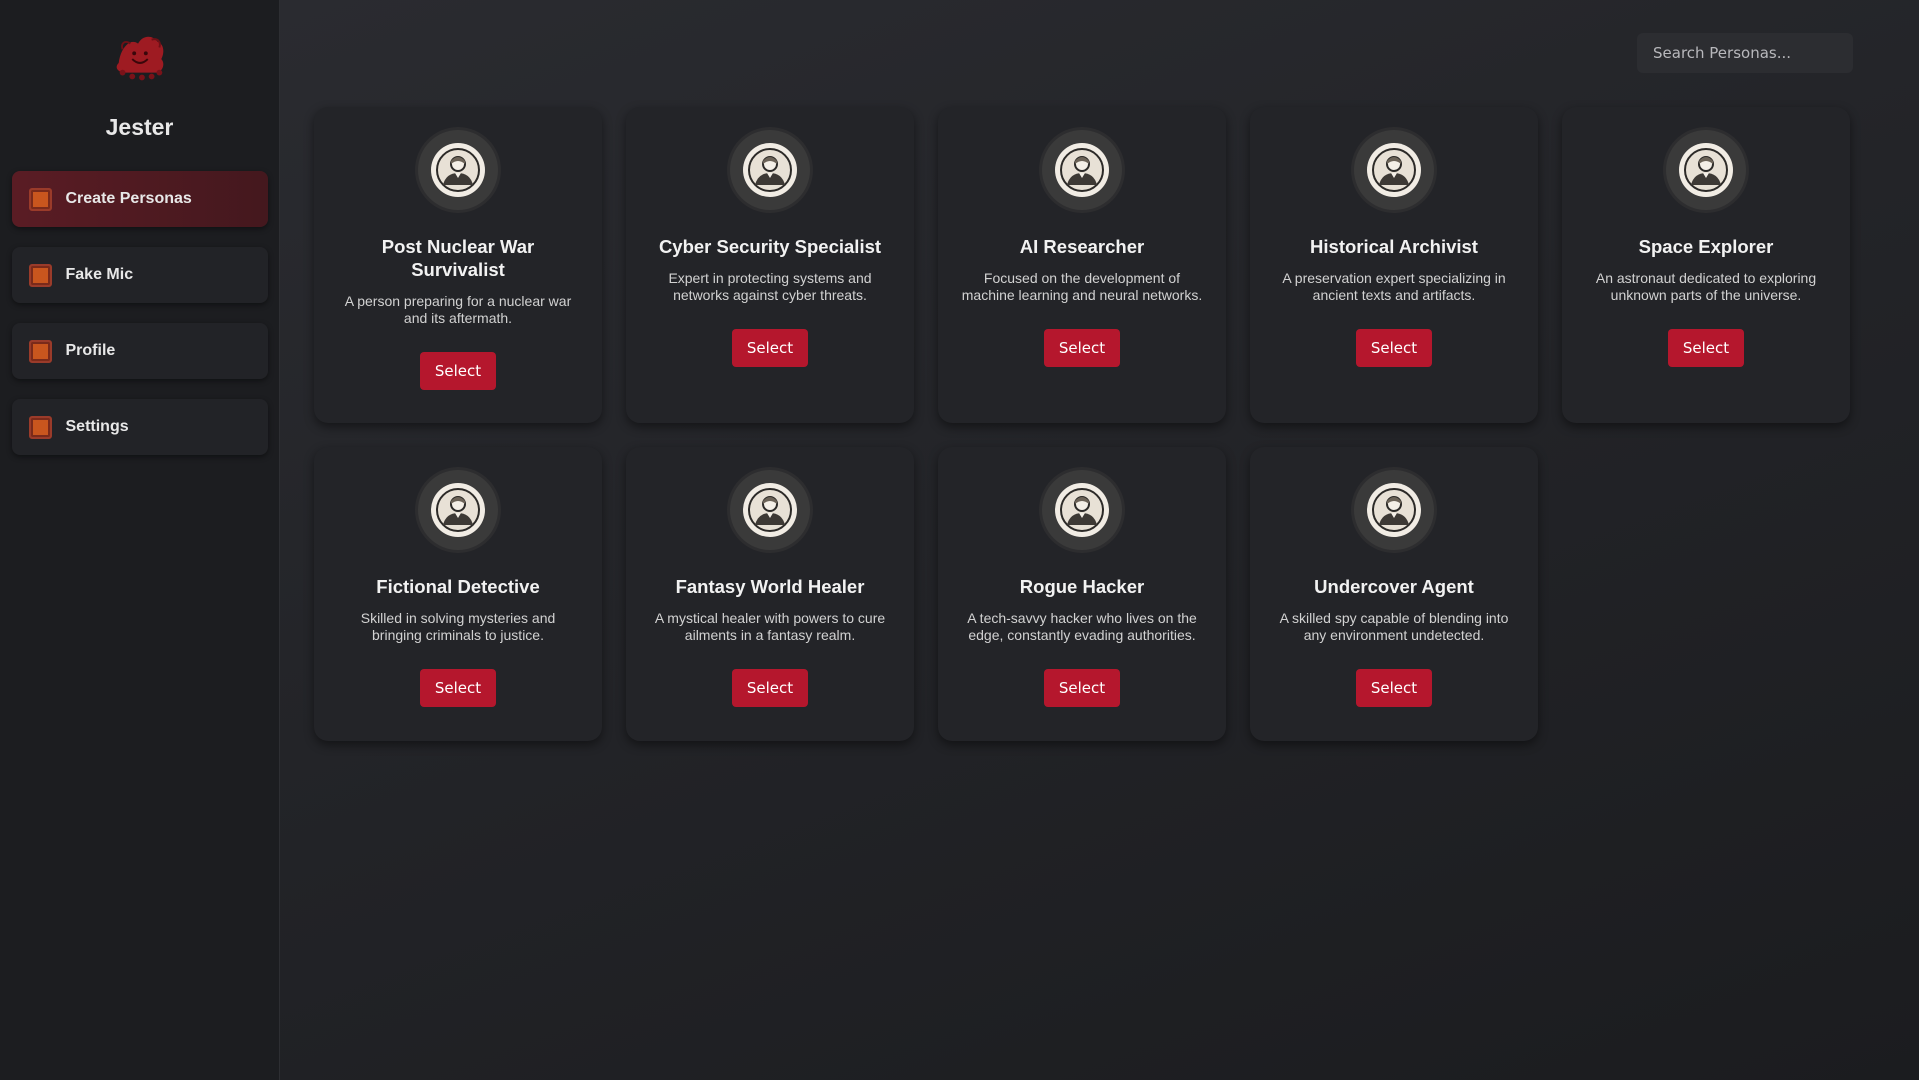 The height and width of the screenshot is (1080, 1919). I want to click on sidebar-item-create-personas: Create Personas, so click(139, 199).